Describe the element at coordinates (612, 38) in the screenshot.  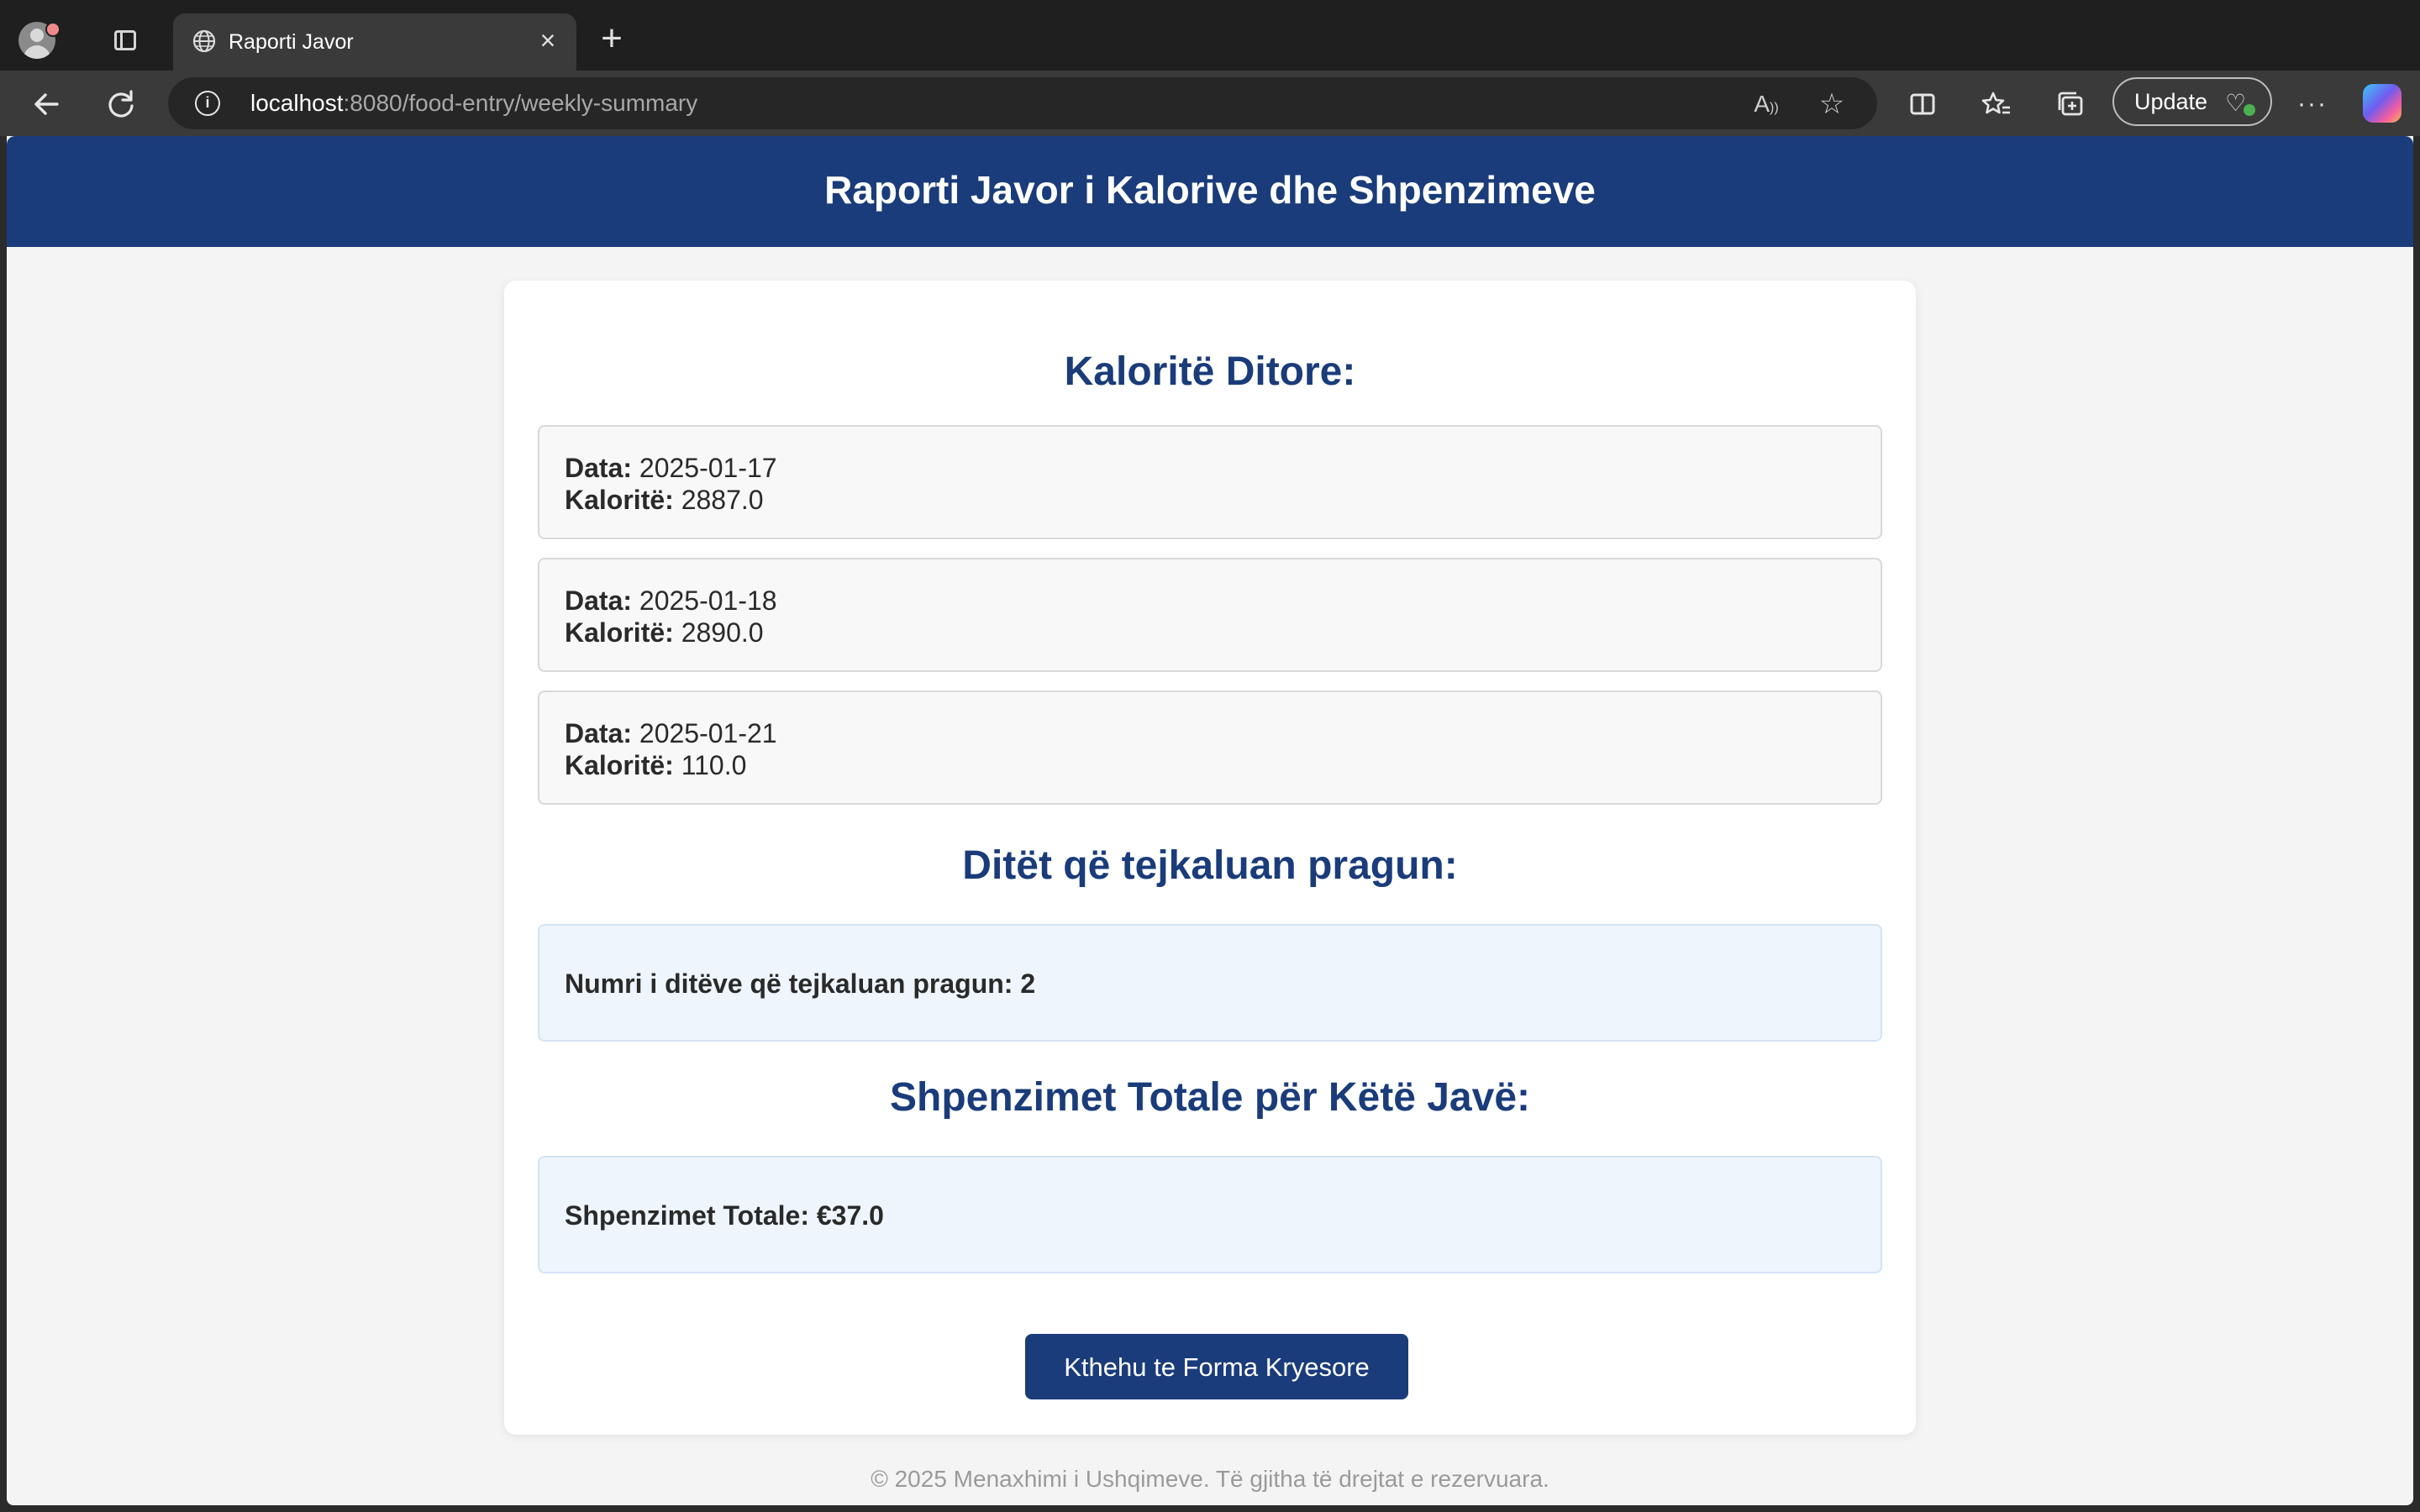
I see `new-tab-icon: +` at that location.